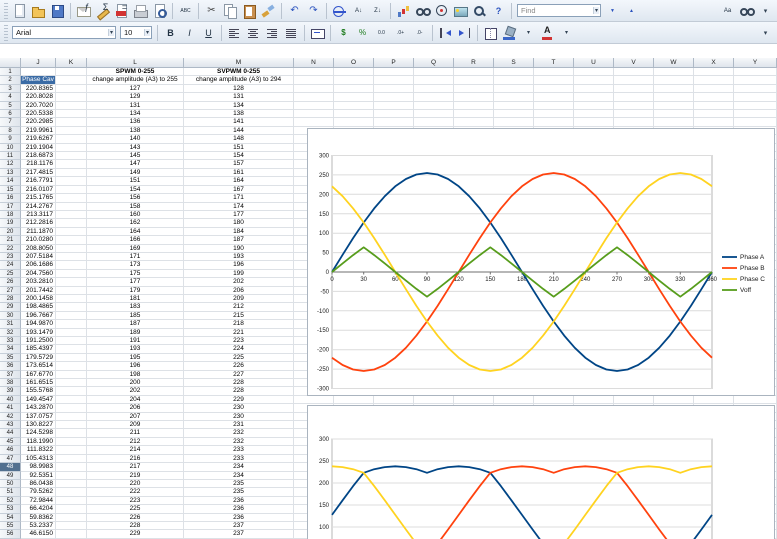 Image resolution: width=777 pixels, height=539 pixels. What do you see at coordinates (239, 391) in the screenshot?
I see `cell-M39: 228` at bounding box center [239, 391].